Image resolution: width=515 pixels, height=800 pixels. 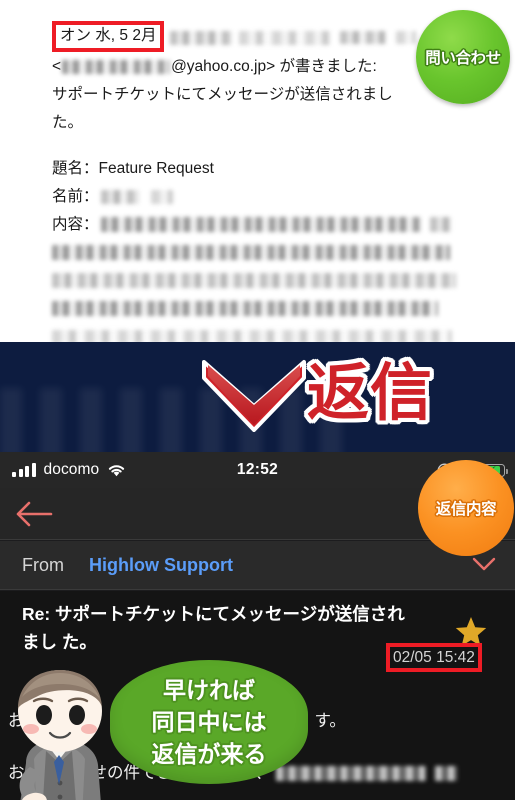 What do you see at coordinates (116, 66) in the screenshot?
I see `redacted-email-local-part` at bounding box center [116, 66].